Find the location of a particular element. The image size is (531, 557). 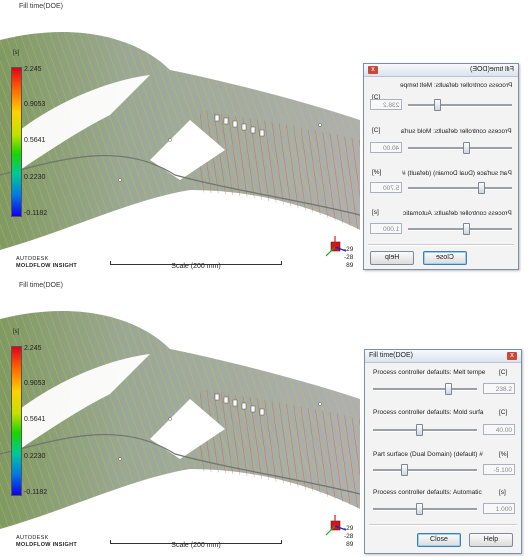

button-label: Help is located at coordinates (392, 257).